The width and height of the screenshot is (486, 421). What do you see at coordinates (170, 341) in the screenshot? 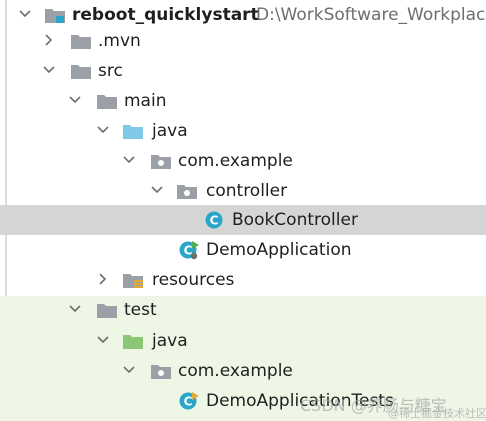
I see `node-label-test-java: java` at bounding box center [170, 341].